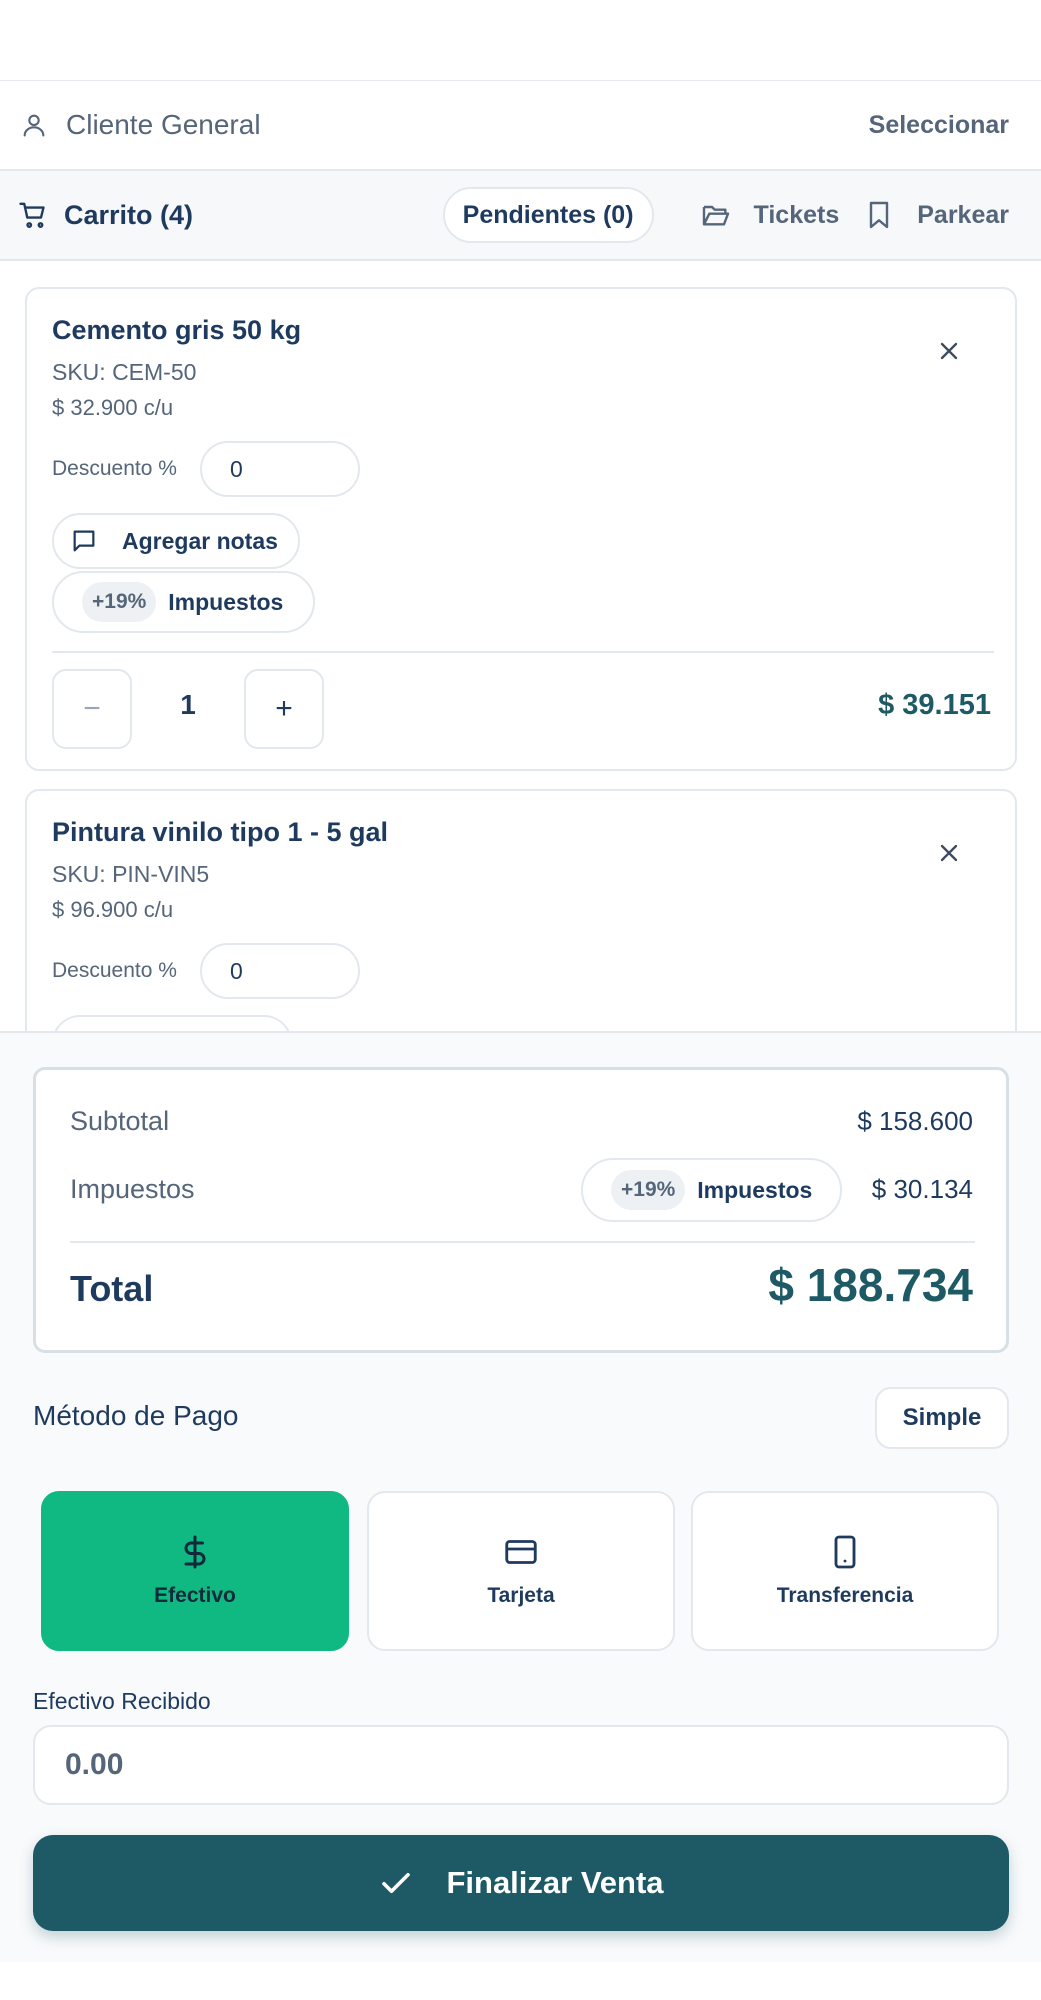 The image size is (1041, 2000). I want to click on add-notes-button, so click(172, 1023).